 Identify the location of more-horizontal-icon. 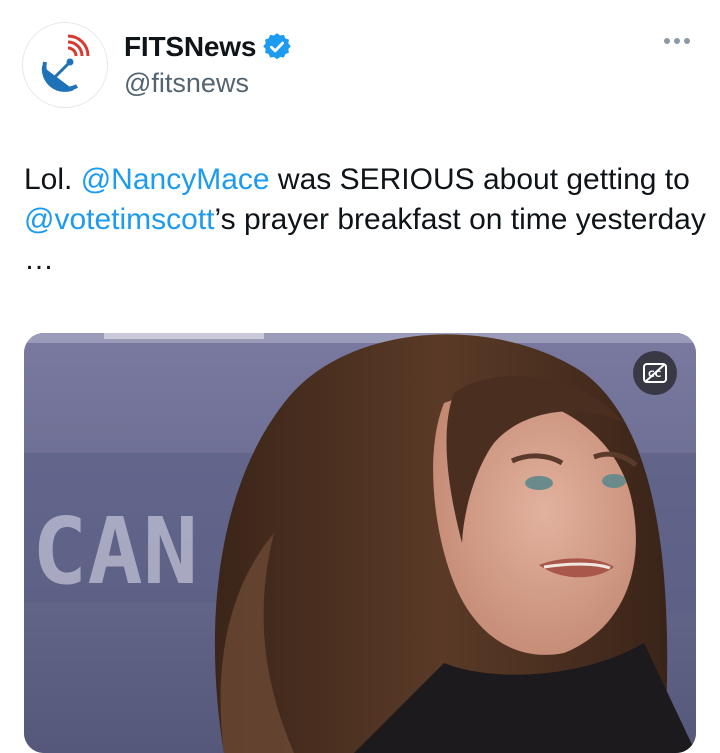
(667, 41).